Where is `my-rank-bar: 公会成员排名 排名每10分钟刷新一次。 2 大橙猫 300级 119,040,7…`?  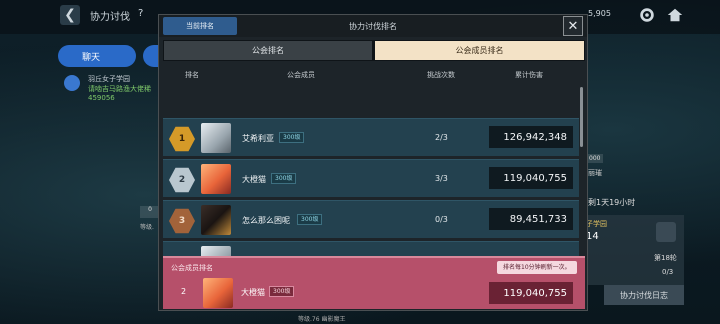 my-rank-bar: 公会成员排名 排名每10分钟刷新一次。 2 大橙猫 300级 119,040,7… is located at coordinates (374, 282).